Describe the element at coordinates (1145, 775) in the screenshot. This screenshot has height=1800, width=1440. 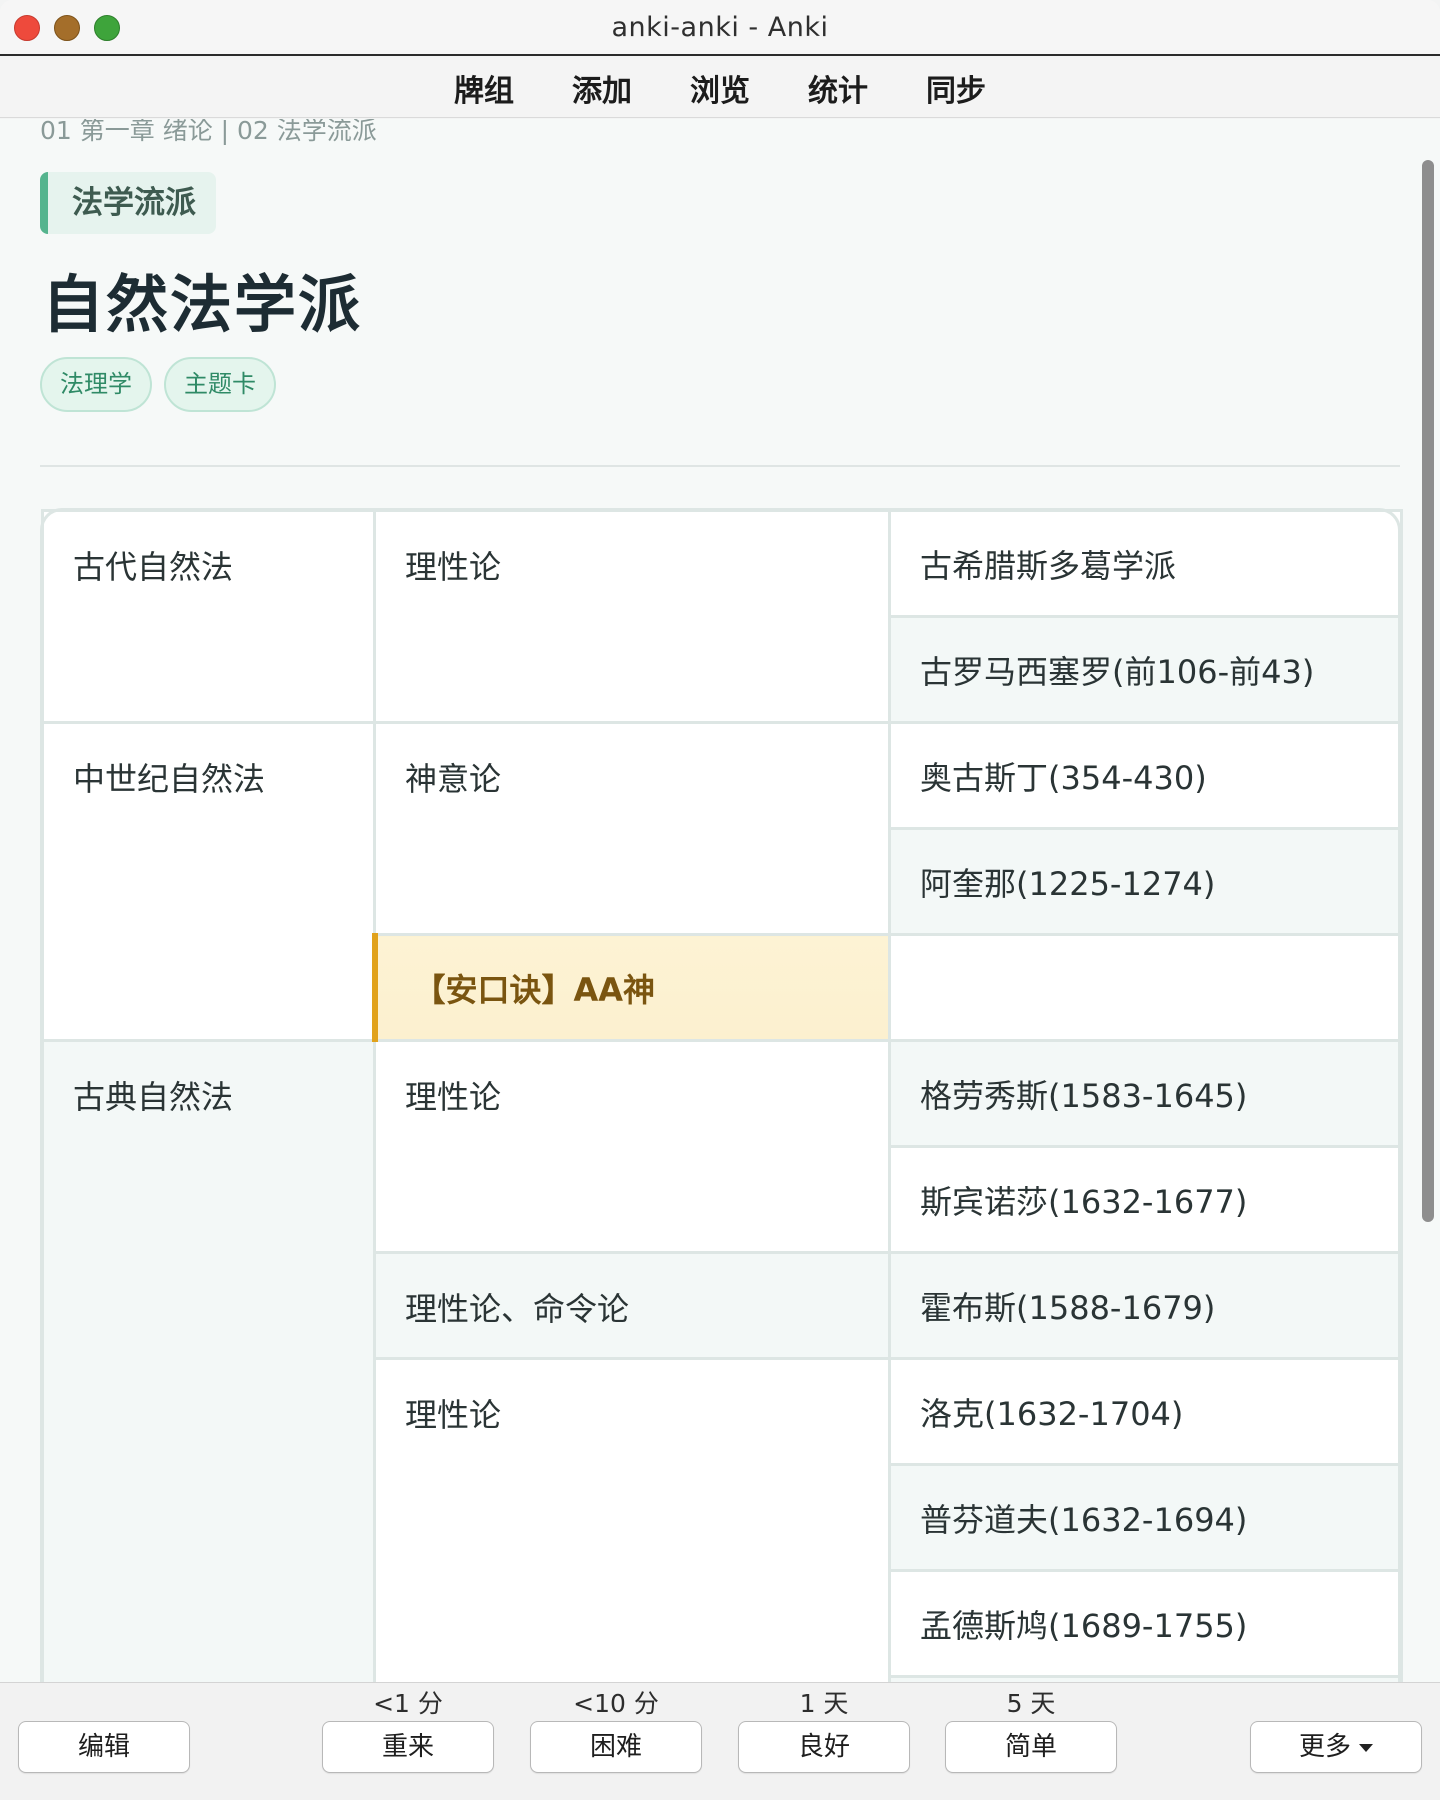
I see `person-cell: 奥古斯丁(354-430)` at that location.